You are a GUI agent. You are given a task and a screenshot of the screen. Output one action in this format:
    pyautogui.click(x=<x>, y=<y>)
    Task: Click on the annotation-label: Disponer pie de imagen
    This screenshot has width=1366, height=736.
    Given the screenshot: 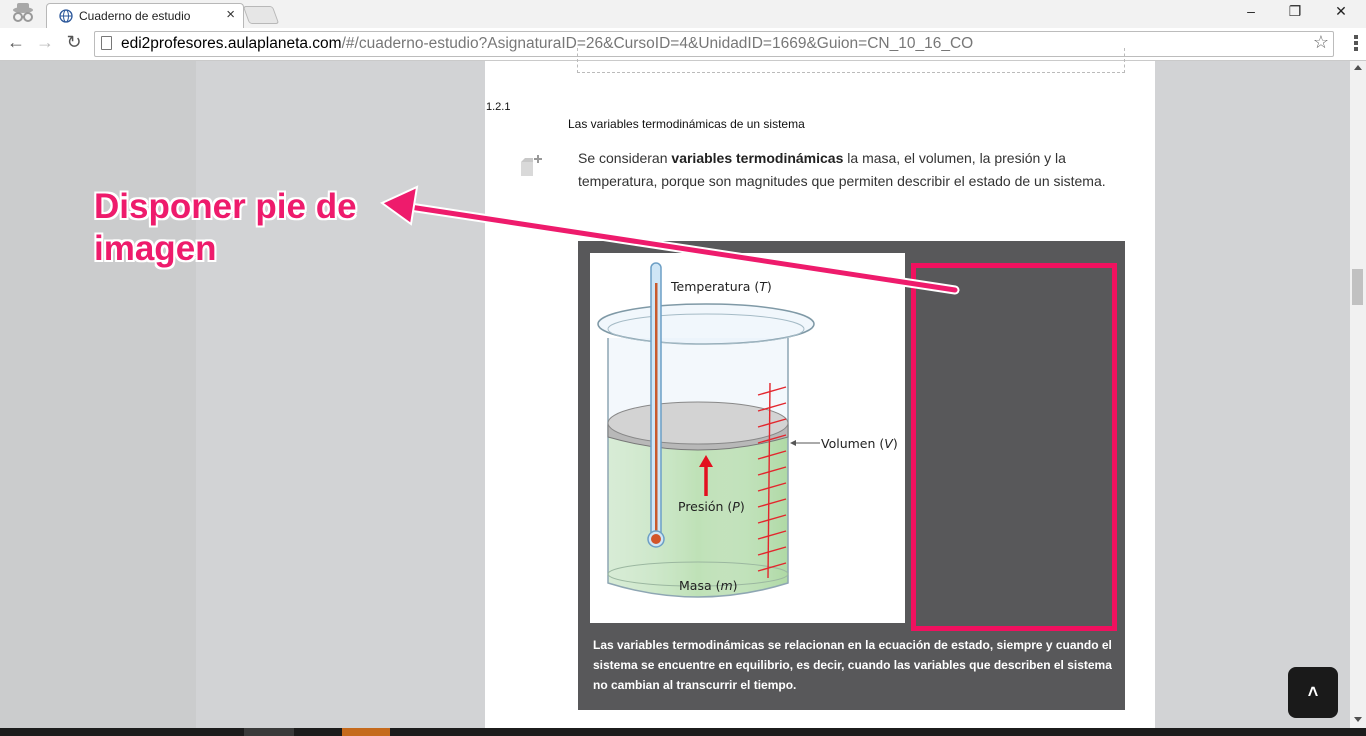 What is the action you would take?
    pyautogui.click(x=225, y=227)
    